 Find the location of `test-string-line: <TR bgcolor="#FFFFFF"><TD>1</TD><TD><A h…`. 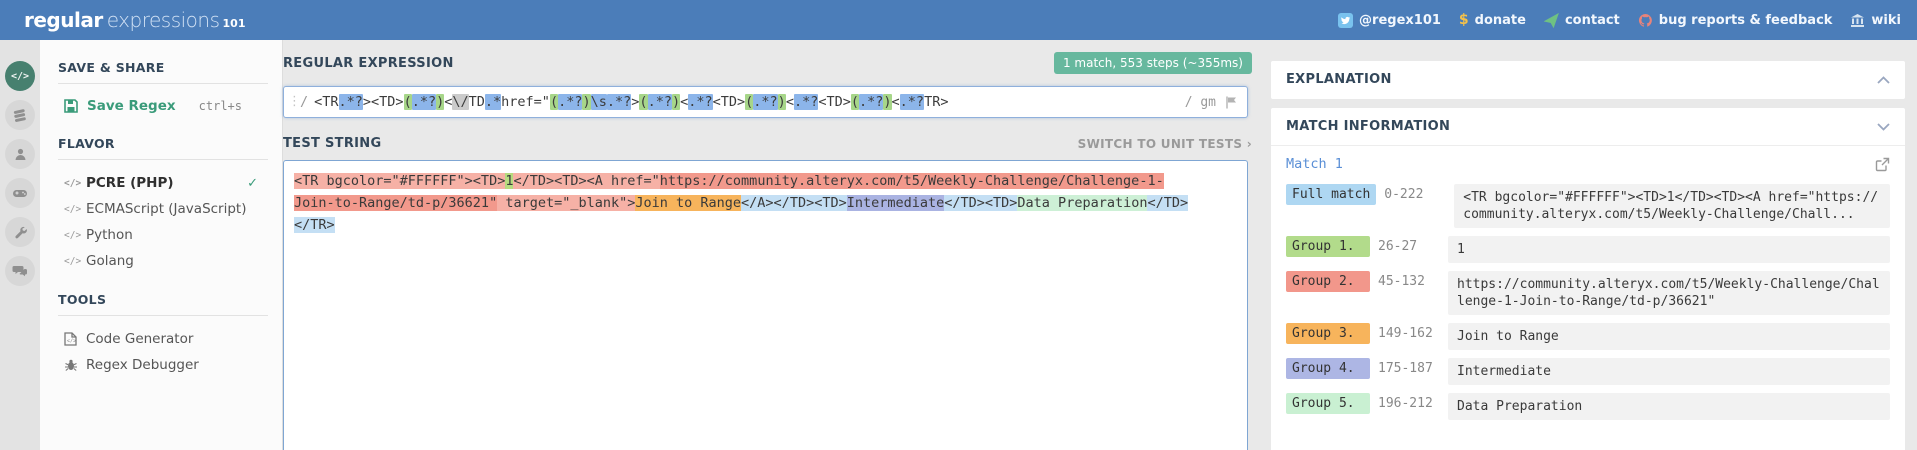

test-string-line: <TR bgcolor="#FFFFFF"><TD>1</TD><TD><A h… is located at coordinates (765, 181).